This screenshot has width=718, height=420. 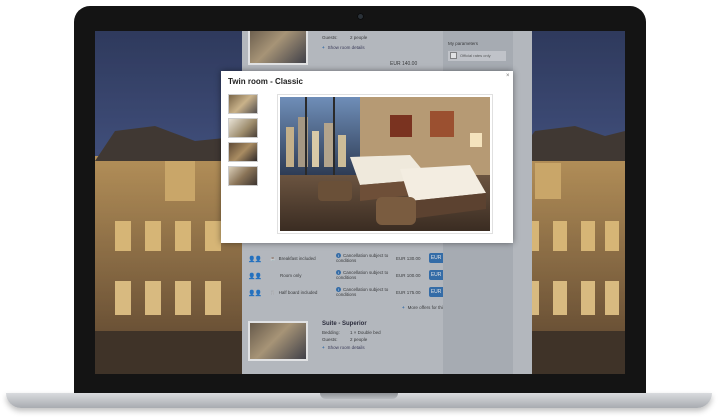 What do you see at coordinates (360, 16) in the screenshot?
I see `camera-icon` at bounding box center [360, 16].